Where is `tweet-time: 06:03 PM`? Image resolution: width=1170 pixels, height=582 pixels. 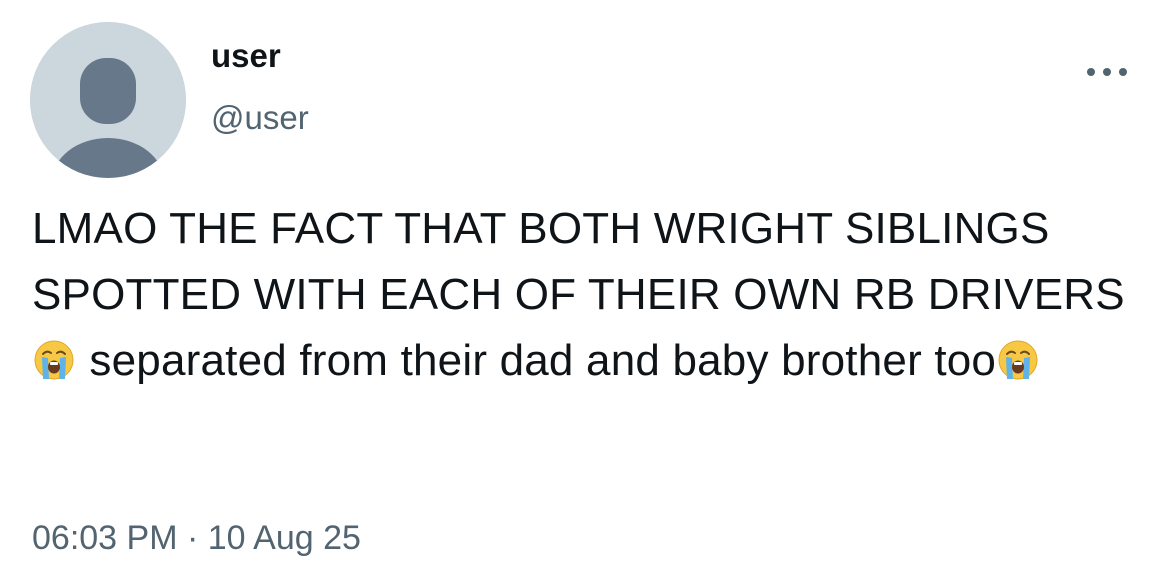
tweet-time: 06:03 PM is located at coordinates (105, 538).